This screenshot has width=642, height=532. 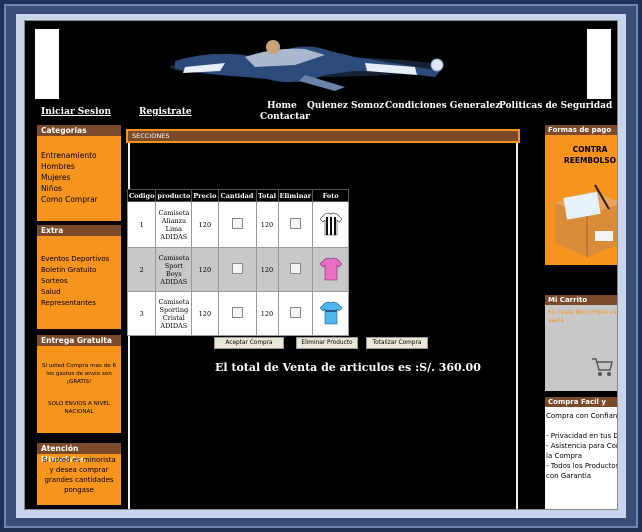 What do you see at coordinates (397, 343) in the screenshot?
I see `total-purchase-button: Totalizar Compra` at bounding box center [397, 343].